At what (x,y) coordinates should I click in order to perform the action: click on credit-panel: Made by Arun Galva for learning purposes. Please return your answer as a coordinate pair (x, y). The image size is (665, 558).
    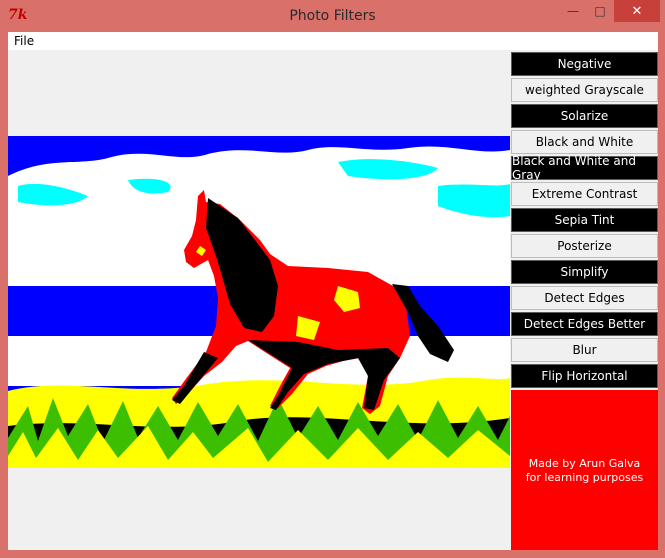
    Looking at the image, I should click on (584, 470).